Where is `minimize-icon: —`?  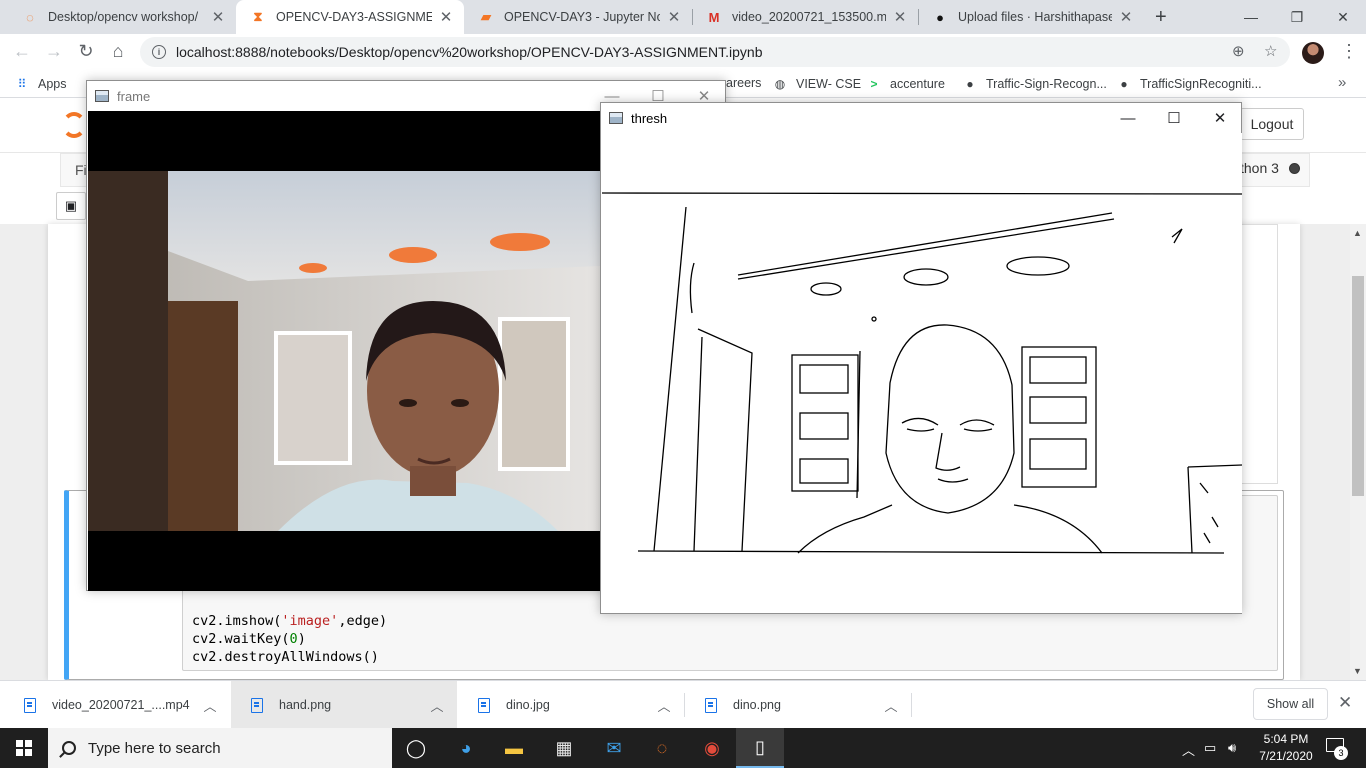
minimize-icon: — is located at coordinates (1128, 118).